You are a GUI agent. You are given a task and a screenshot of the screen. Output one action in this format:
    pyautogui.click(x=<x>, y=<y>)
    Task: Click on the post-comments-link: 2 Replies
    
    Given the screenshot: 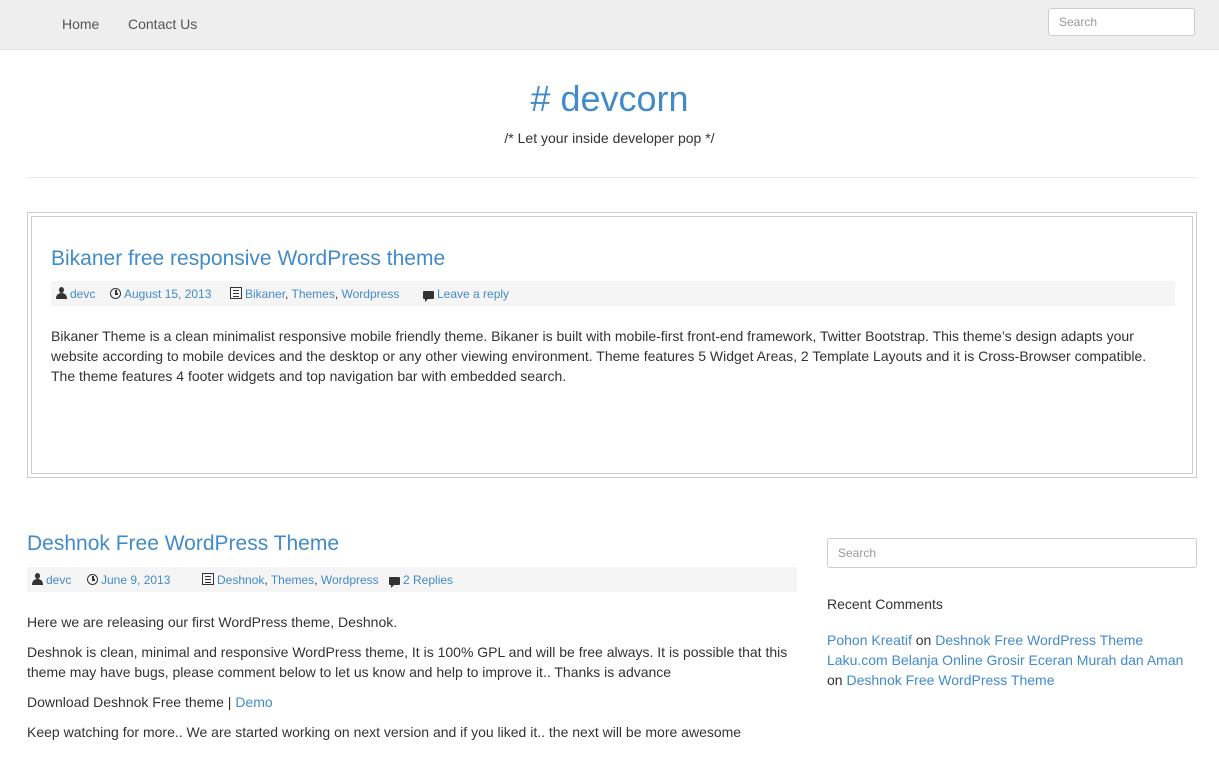 What is the action you would take?
    pyautogui.click(x=428, y=580)
    